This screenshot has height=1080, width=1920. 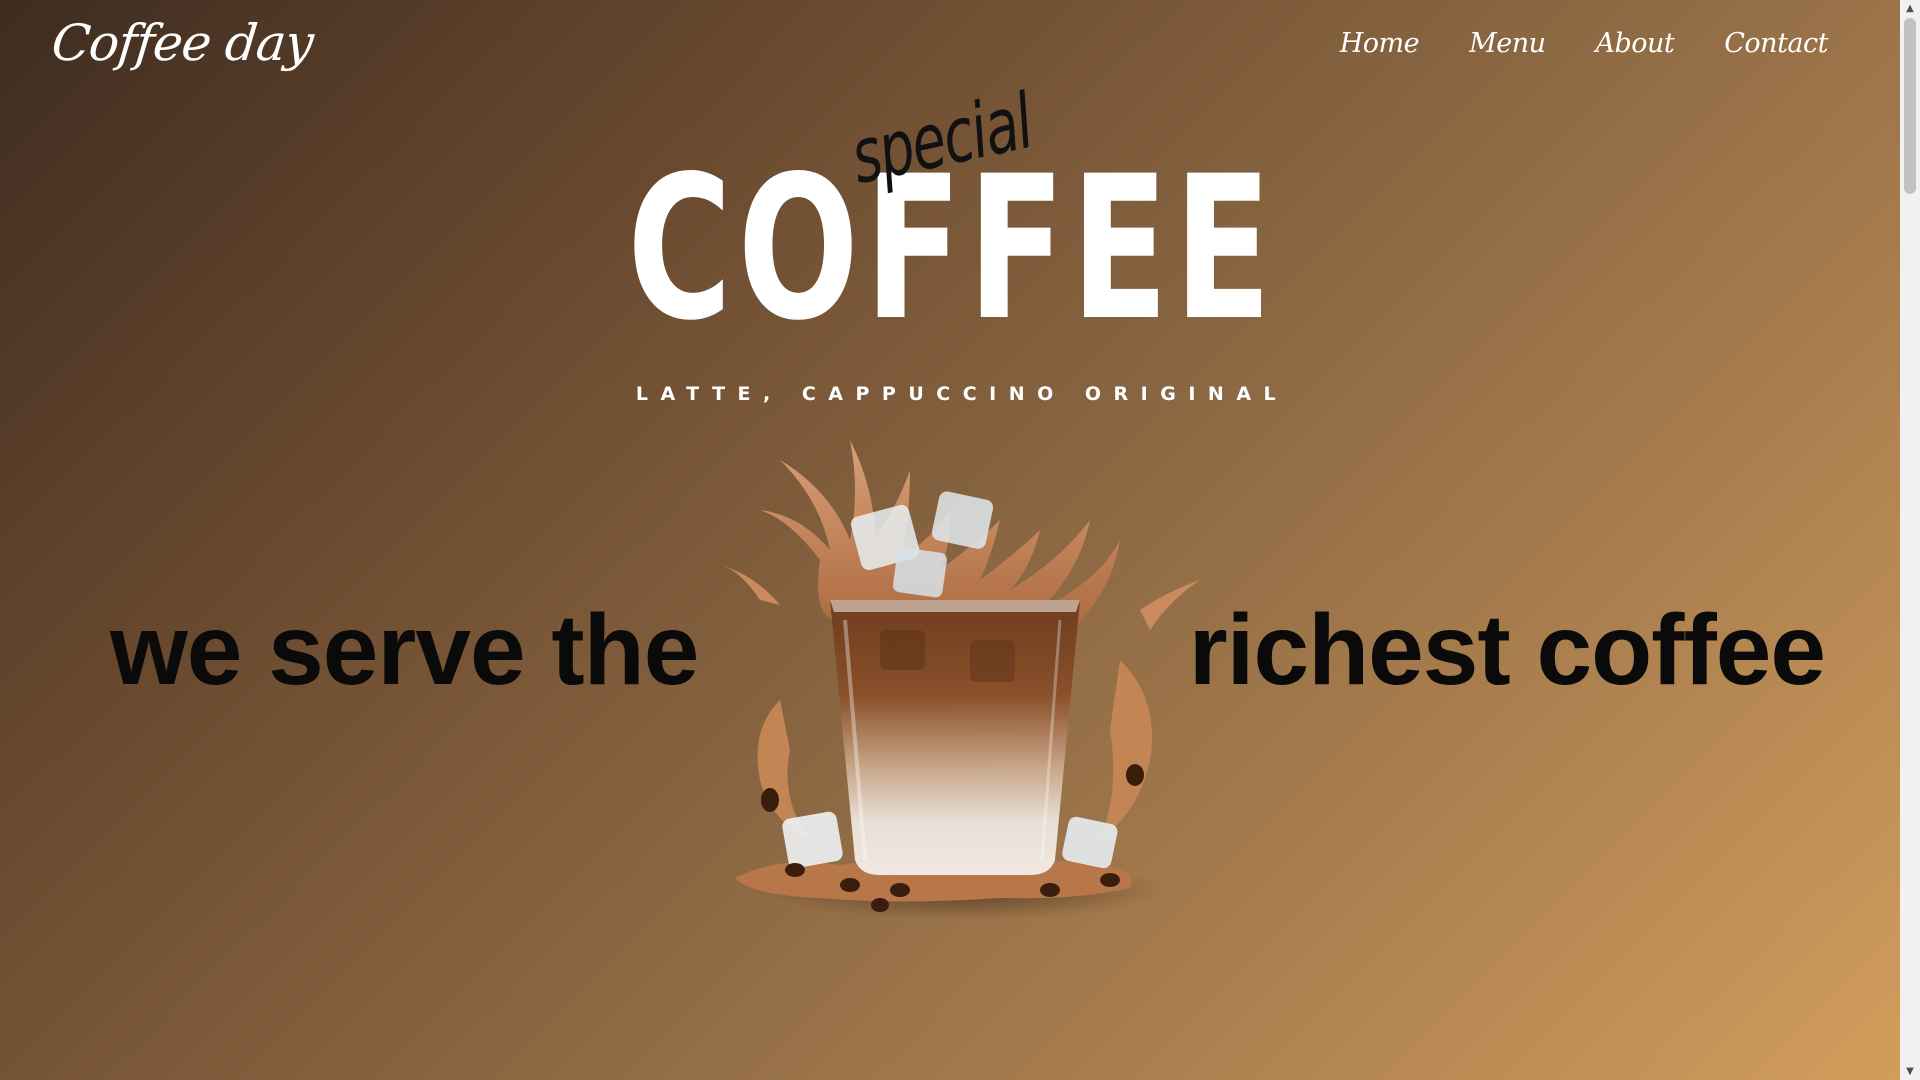 What do you see at coordinates (1584, 43) in the screenshot?
I see `main-nav: Home Menu About Contact` at bounding box center [1584, 43].